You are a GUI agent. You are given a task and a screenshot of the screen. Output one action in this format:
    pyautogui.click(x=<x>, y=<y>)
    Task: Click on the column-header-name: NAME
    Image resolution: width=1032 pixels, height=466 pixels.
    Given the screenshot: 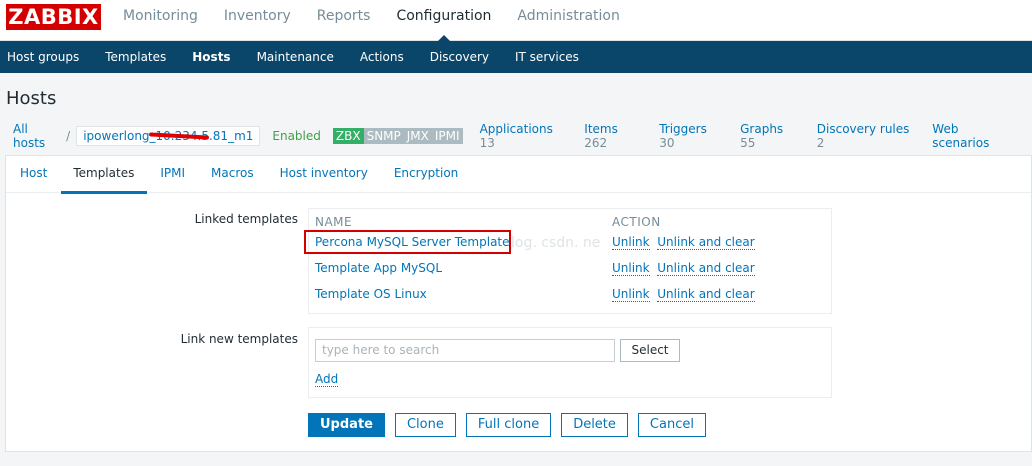 What is the action you would take?
    pyautogui.click(x=334, y=222)
    